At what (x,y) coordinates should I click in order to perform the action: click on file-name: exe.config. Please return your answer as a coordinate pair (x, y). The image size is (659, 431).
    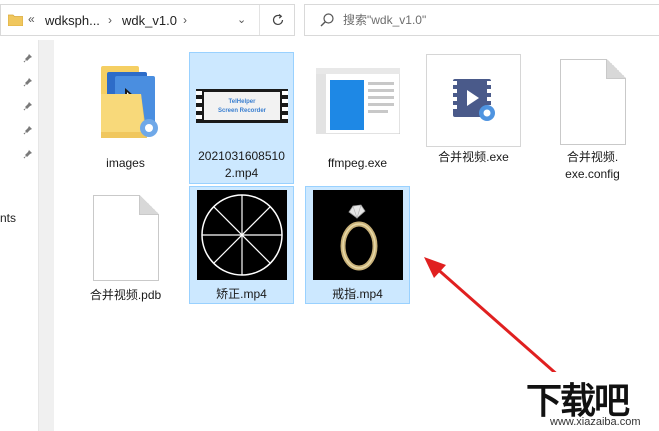
    Looking at the image, I should click on (592, 174).